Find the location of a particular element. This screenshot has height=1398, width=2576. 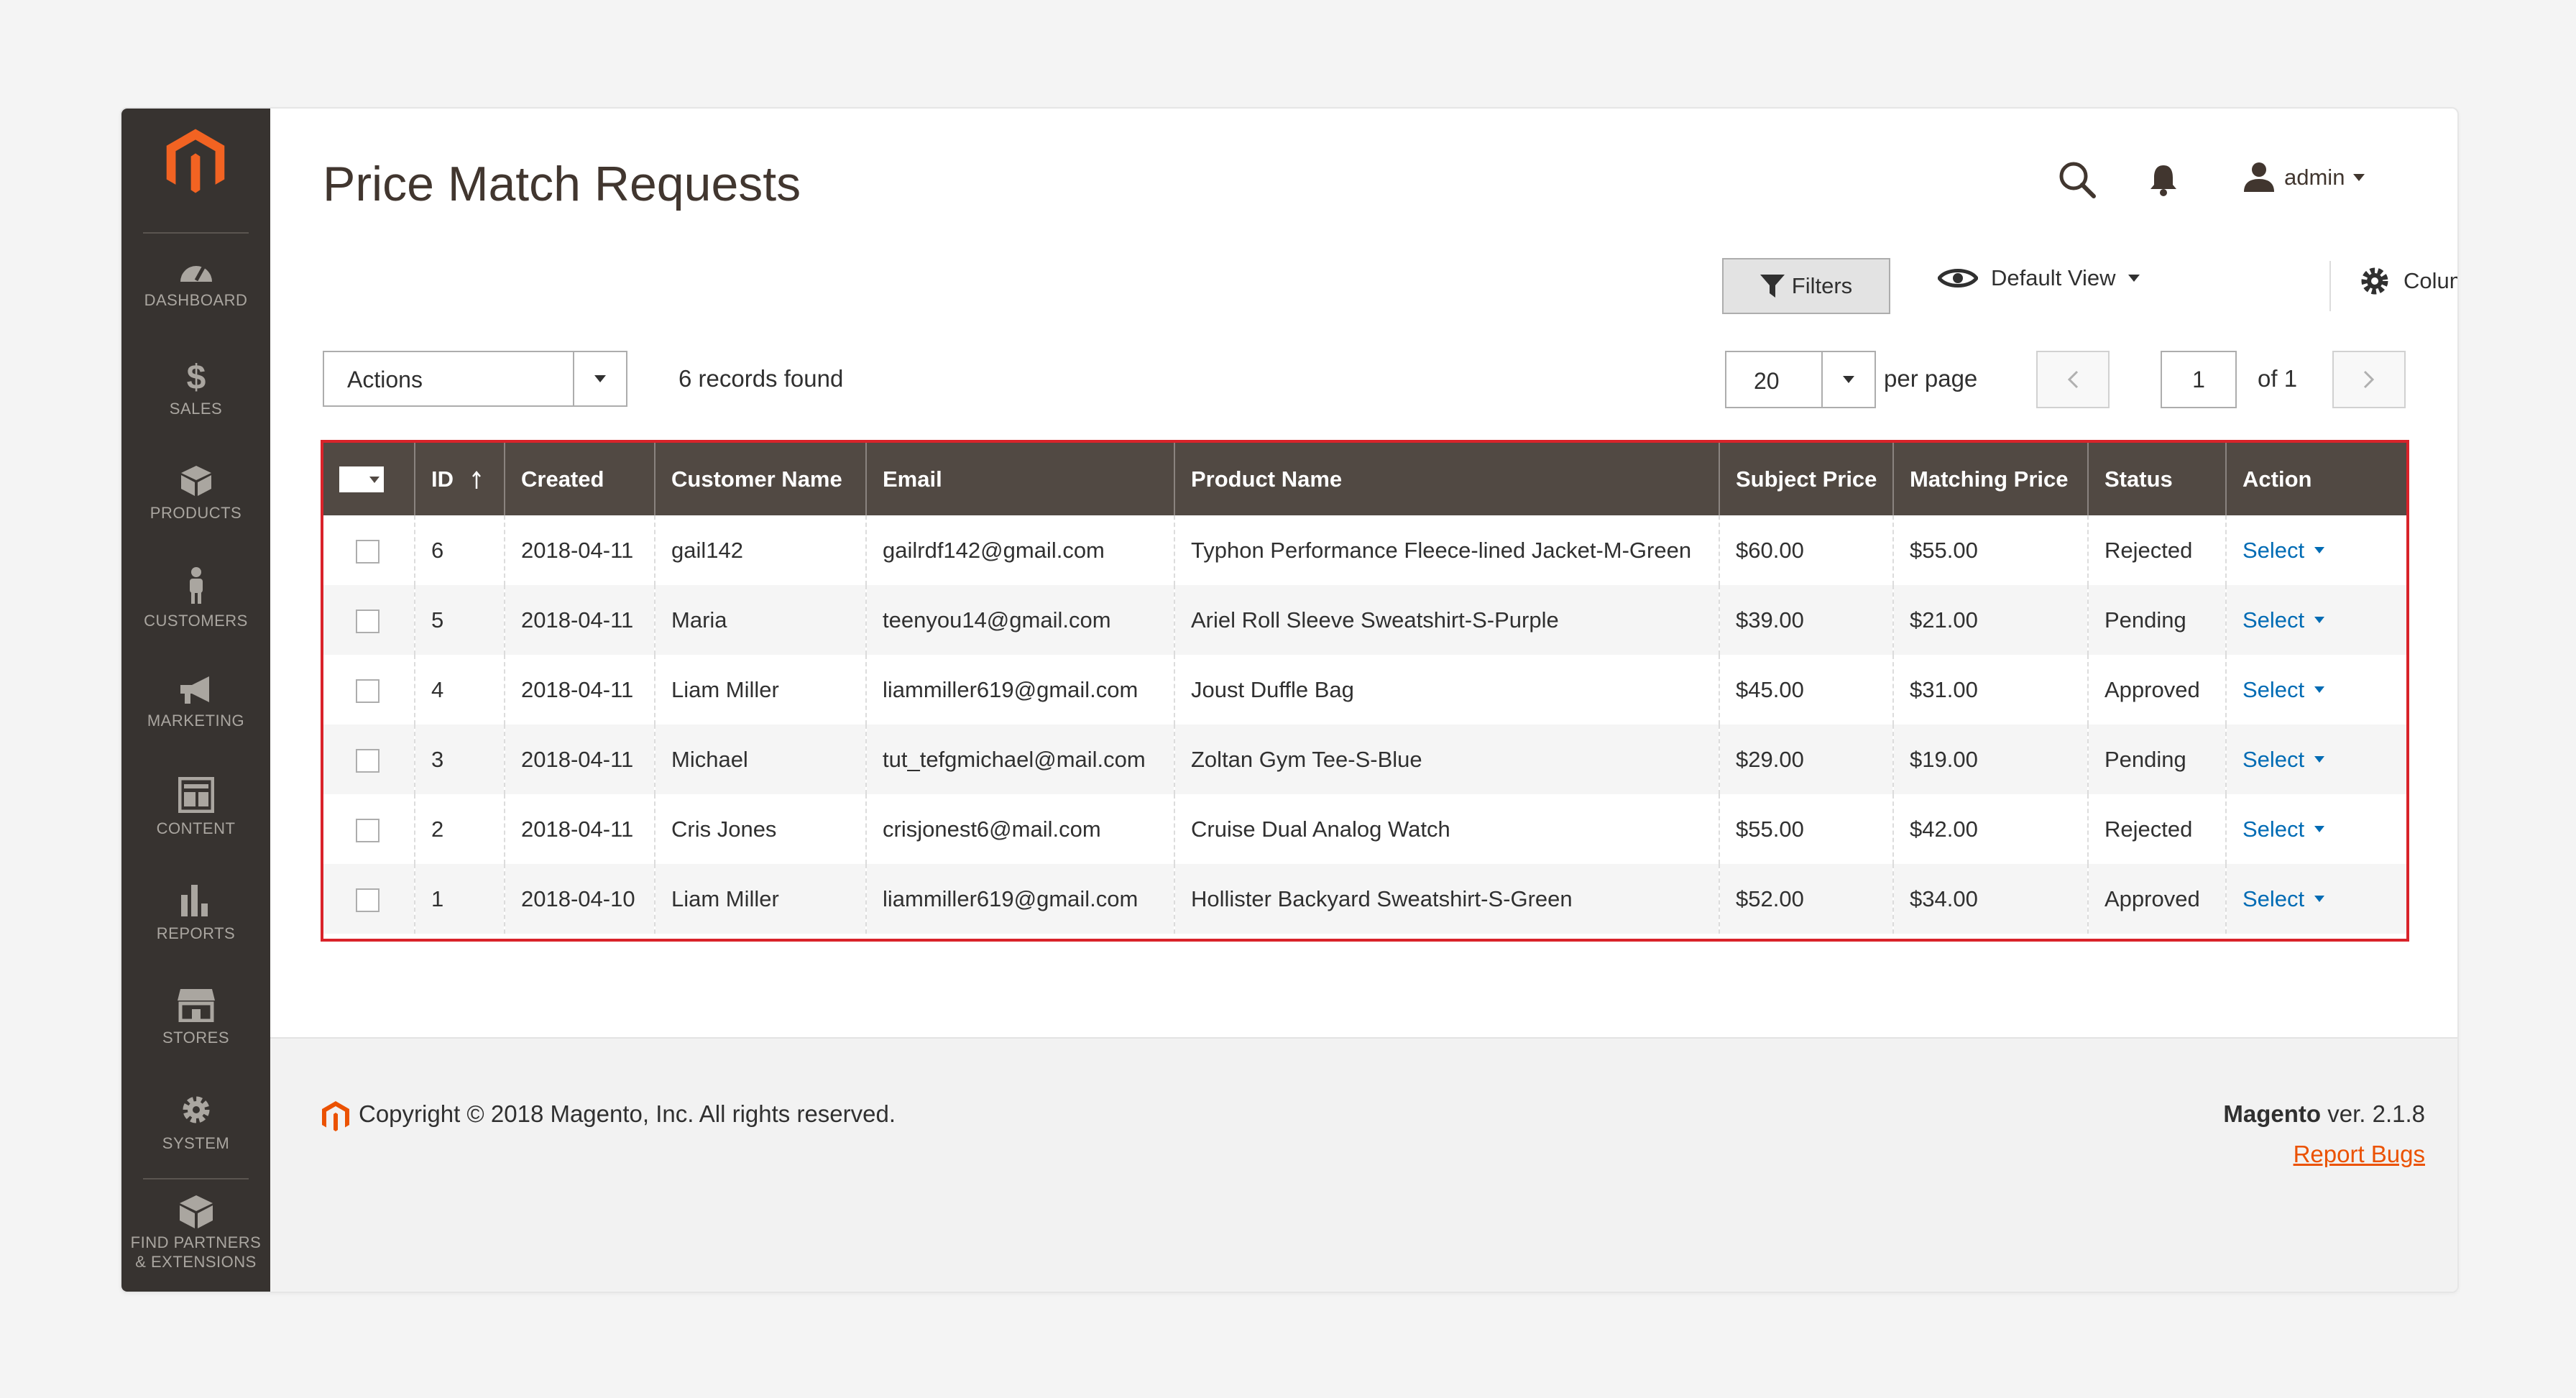

actions-dropdown: Actions is located at coordinates (475, 379).